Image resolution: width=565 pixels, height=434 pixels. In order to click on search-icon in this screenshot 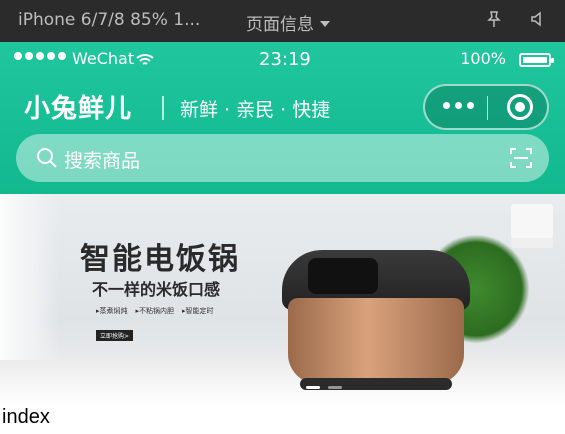, I will do `click(47, 160)`.